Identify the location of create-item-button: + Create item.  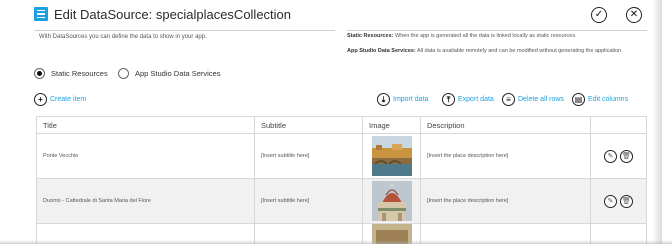
(60, 99).